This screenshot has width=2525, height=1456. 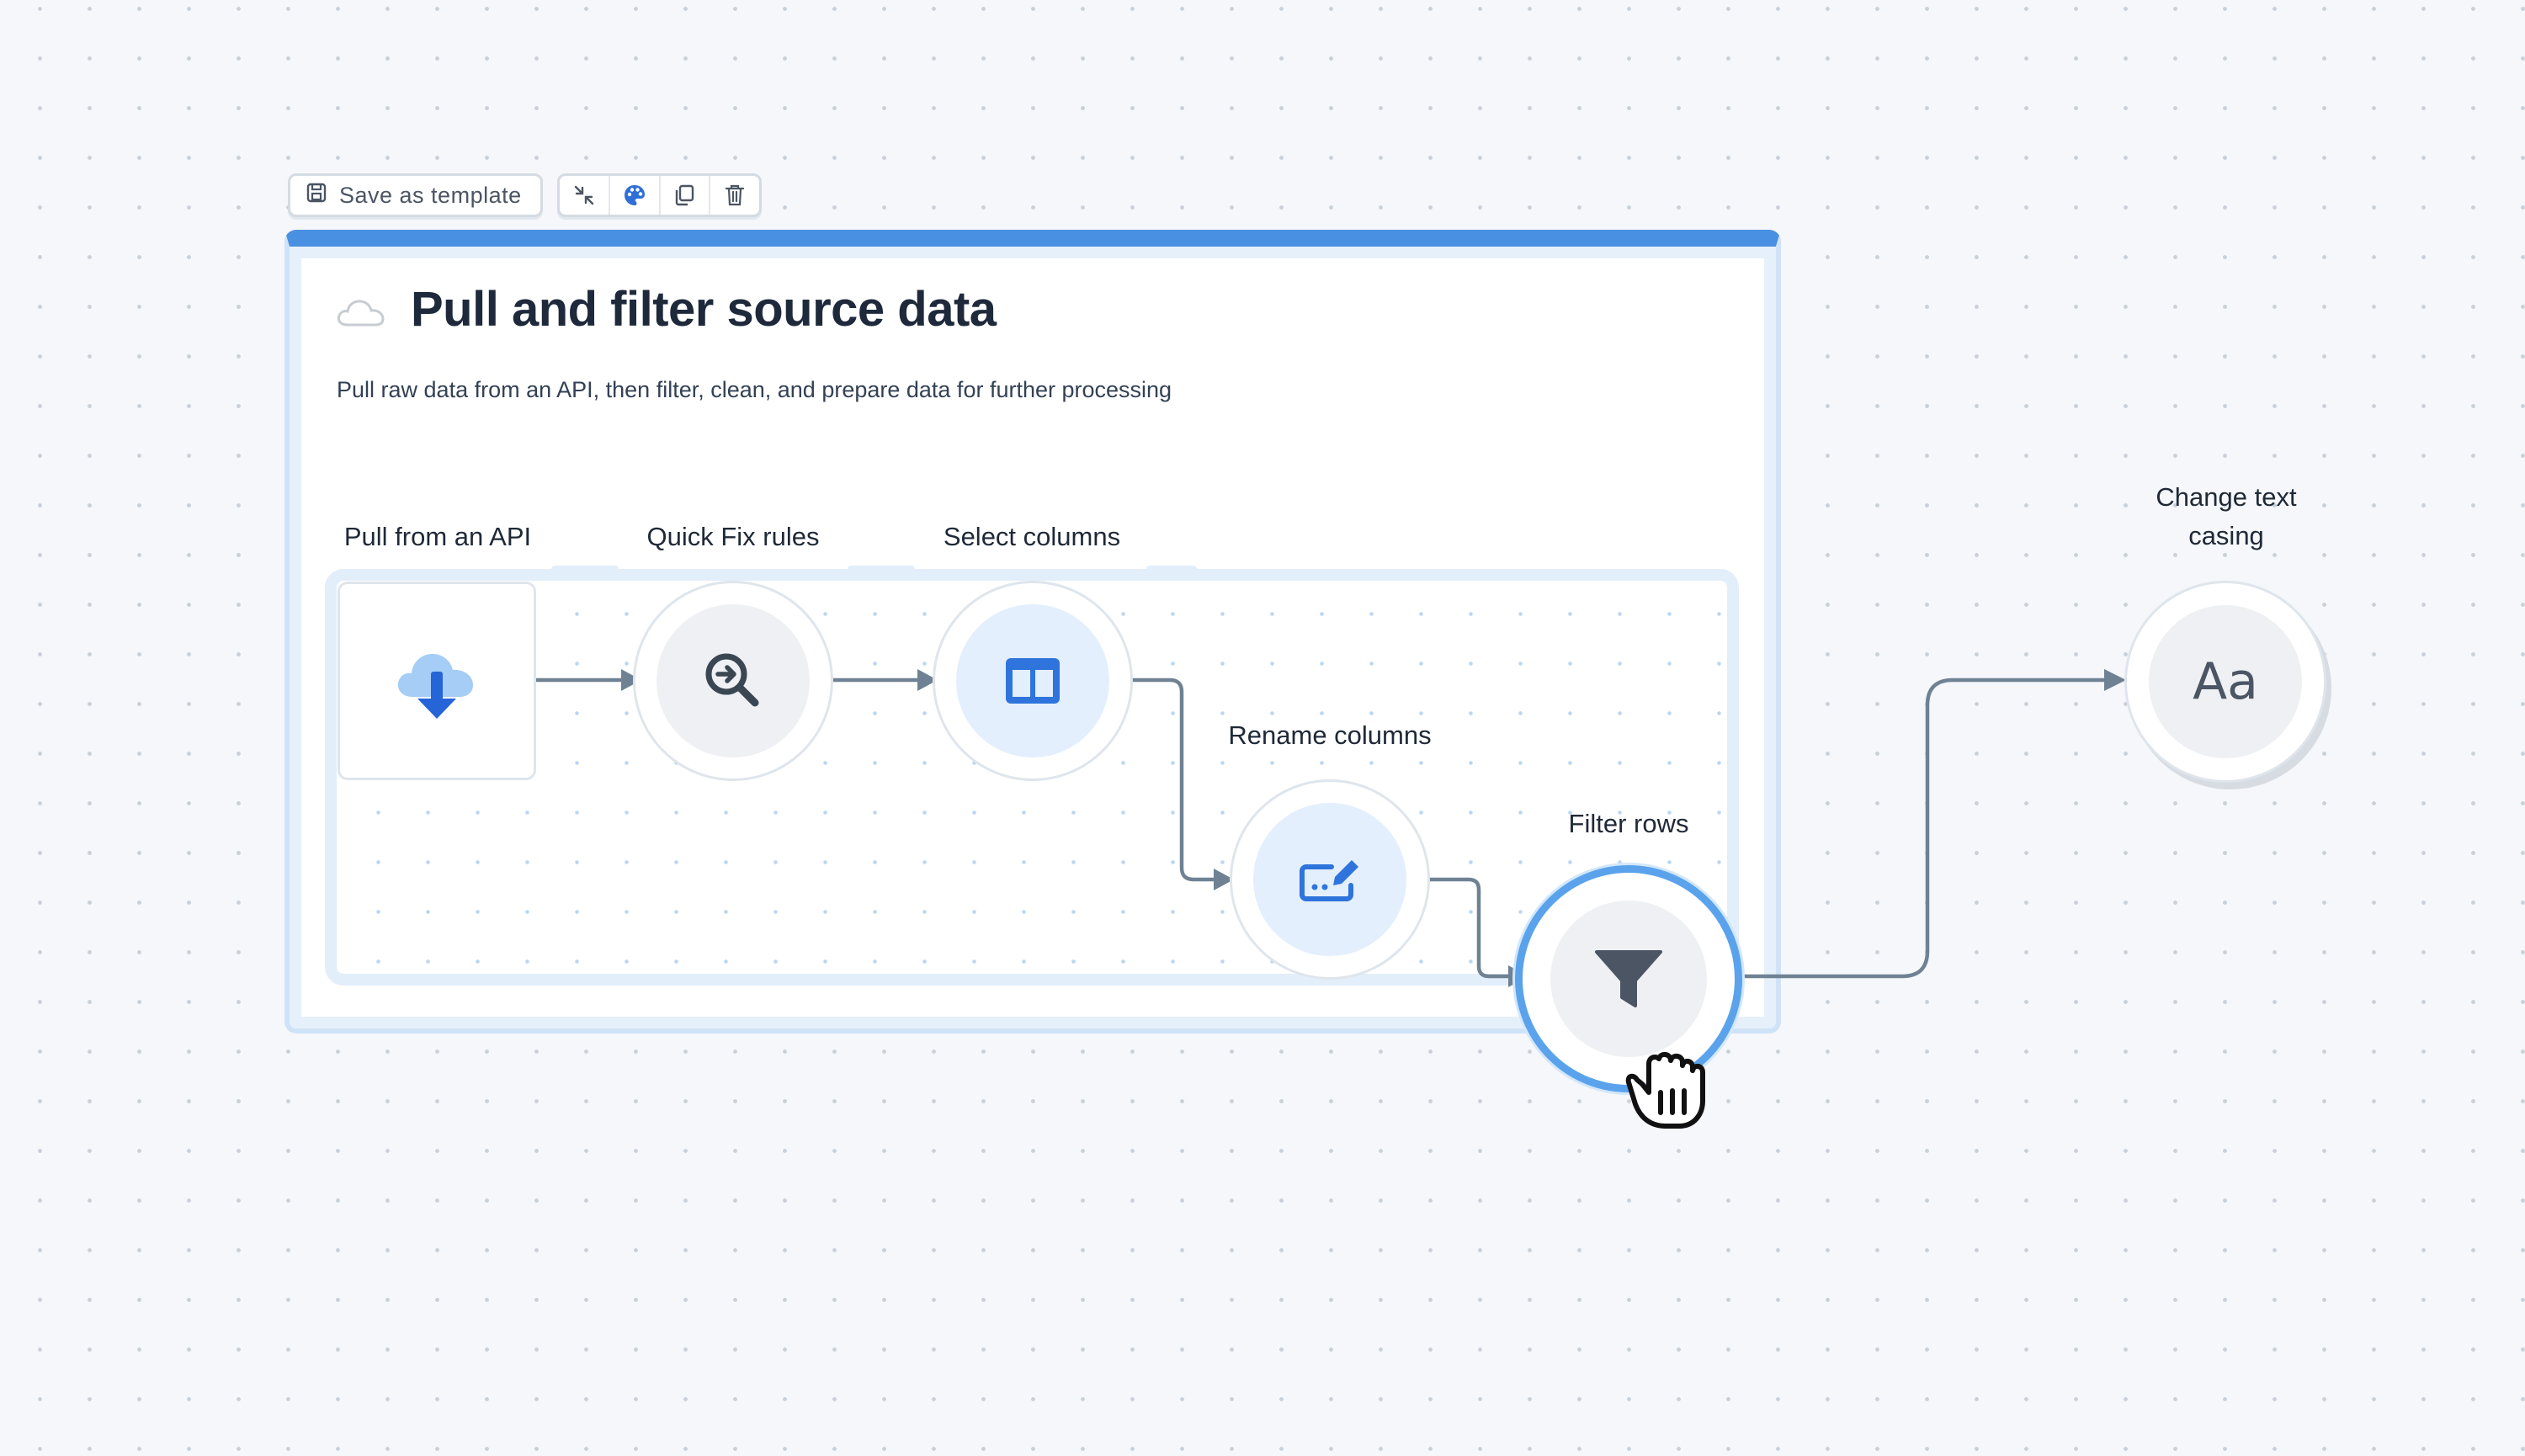 I want to click on node-pull-api, so click(x=437, y=681).